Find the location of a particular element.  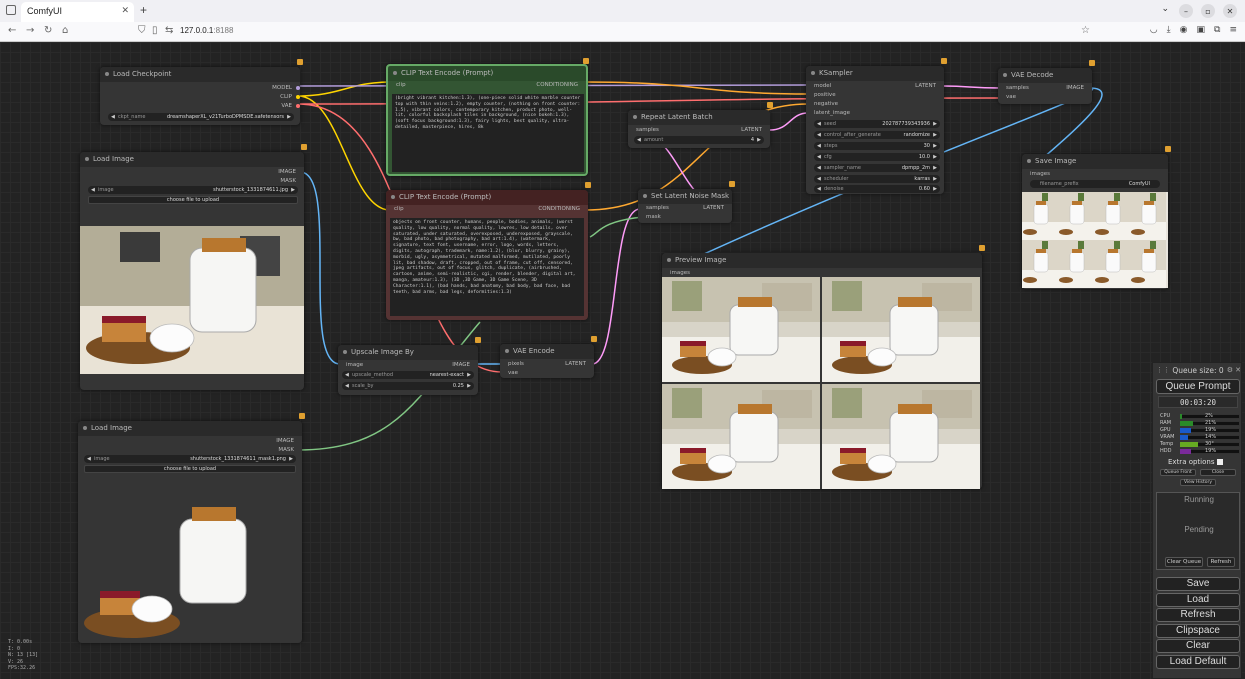

page-icon: ▯ is located at coordinates (155, 30).